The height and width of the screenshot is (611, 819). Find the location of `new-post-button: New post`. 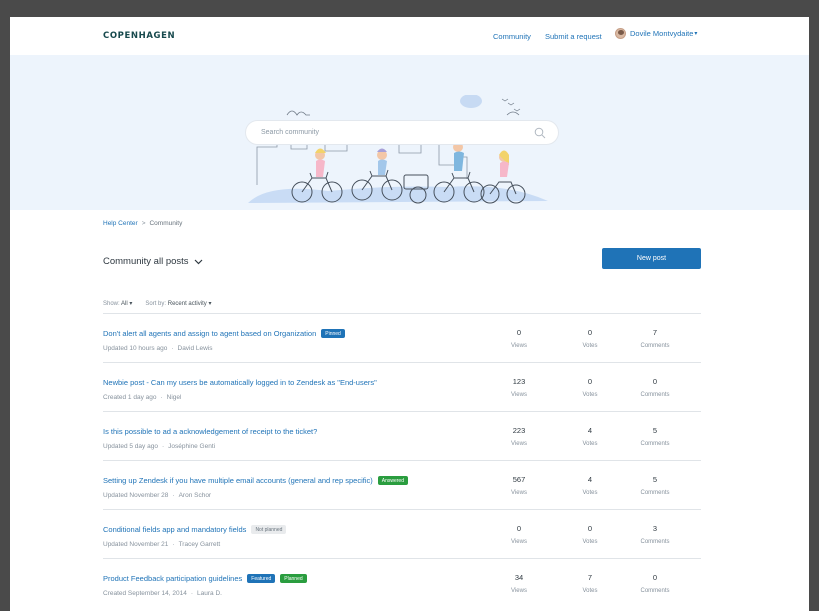

new-post-button: New post is located at coordinates (651, 258).